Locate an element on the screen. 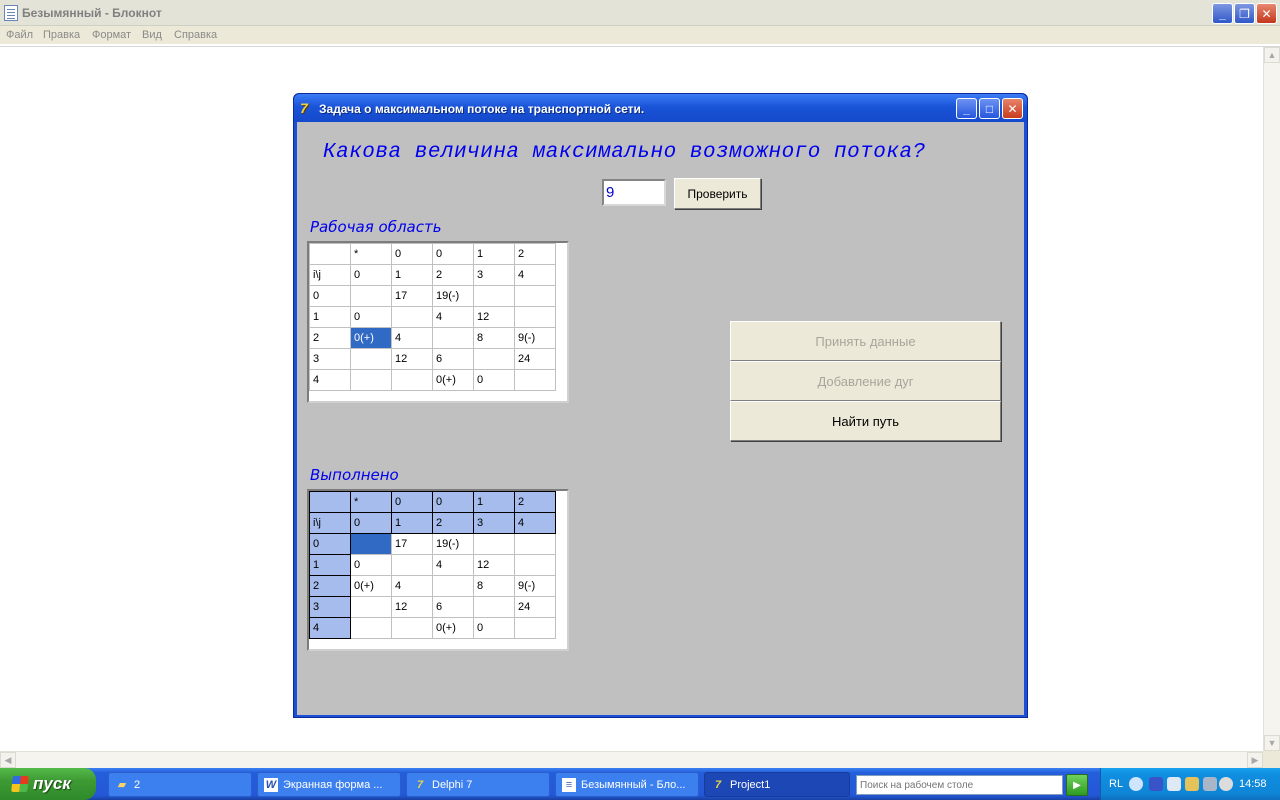  menu-format: Формат is located at coordinates (111, 35).